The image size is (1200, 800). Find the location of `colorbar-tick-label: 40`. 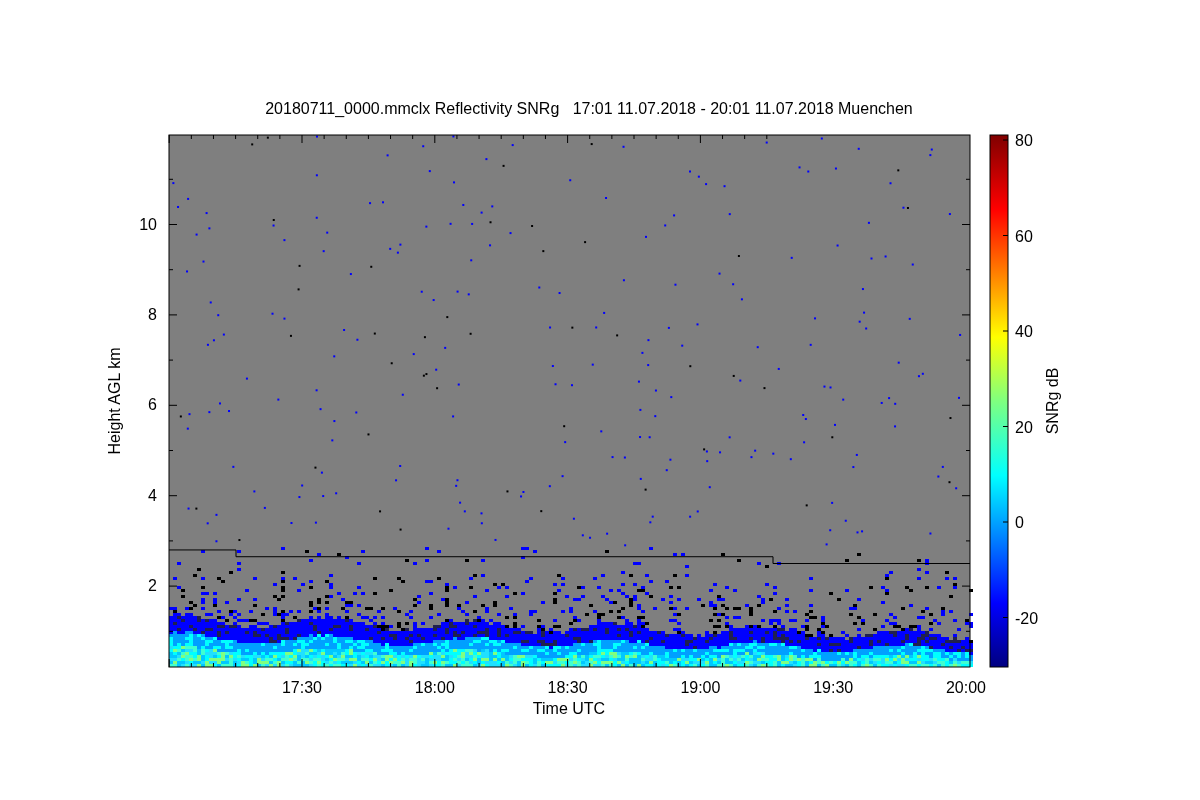

colorbar-tick-label: 40 is located at coordinates (1024, 331).